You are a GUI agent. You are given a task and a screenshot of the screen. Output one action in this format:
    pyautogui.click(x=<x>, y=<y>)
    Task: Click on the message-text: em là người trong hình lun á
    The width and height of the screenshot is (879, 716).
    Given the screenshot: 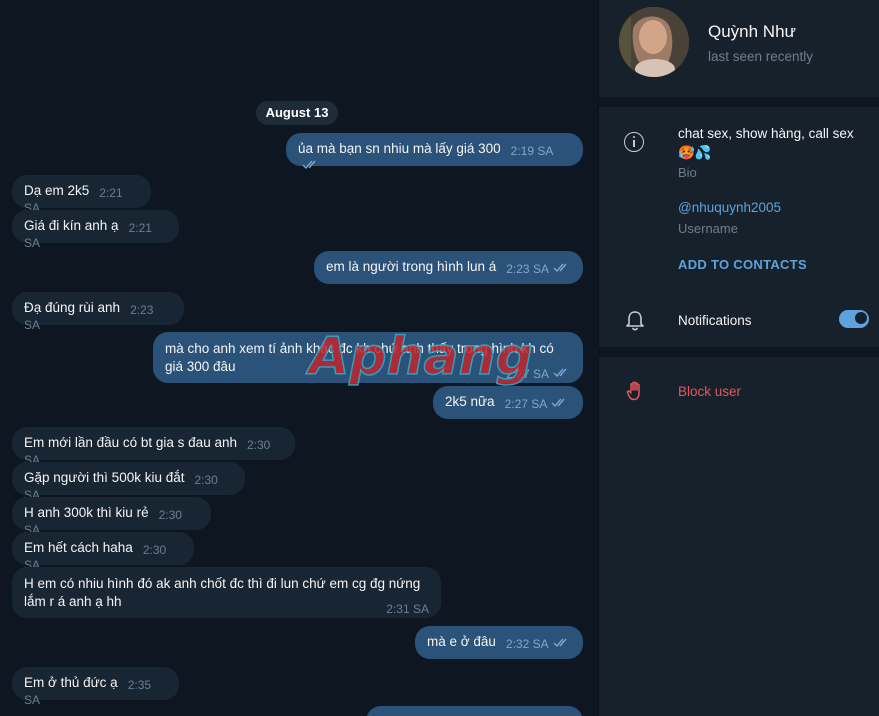 What is the action you would take?
    pyautogui.click(x=411, y=266)
    